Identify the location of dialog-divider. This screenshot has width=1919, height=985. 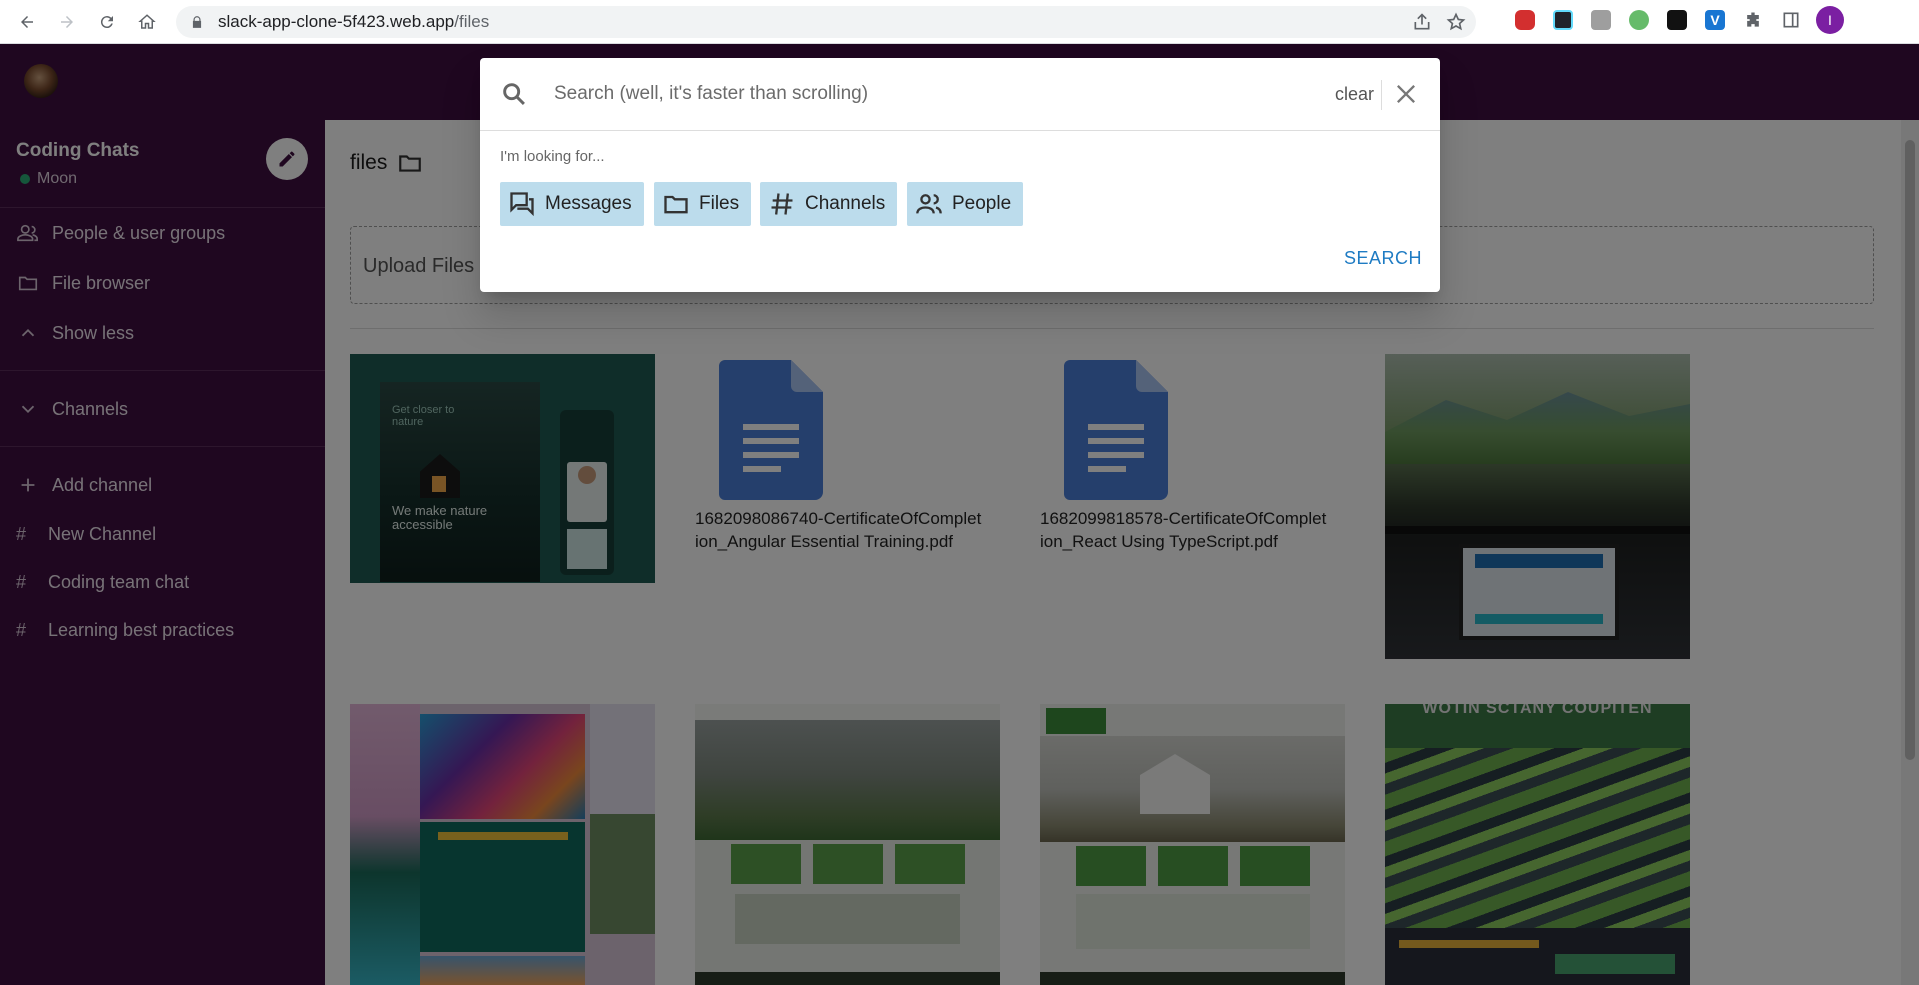
(960, 130).